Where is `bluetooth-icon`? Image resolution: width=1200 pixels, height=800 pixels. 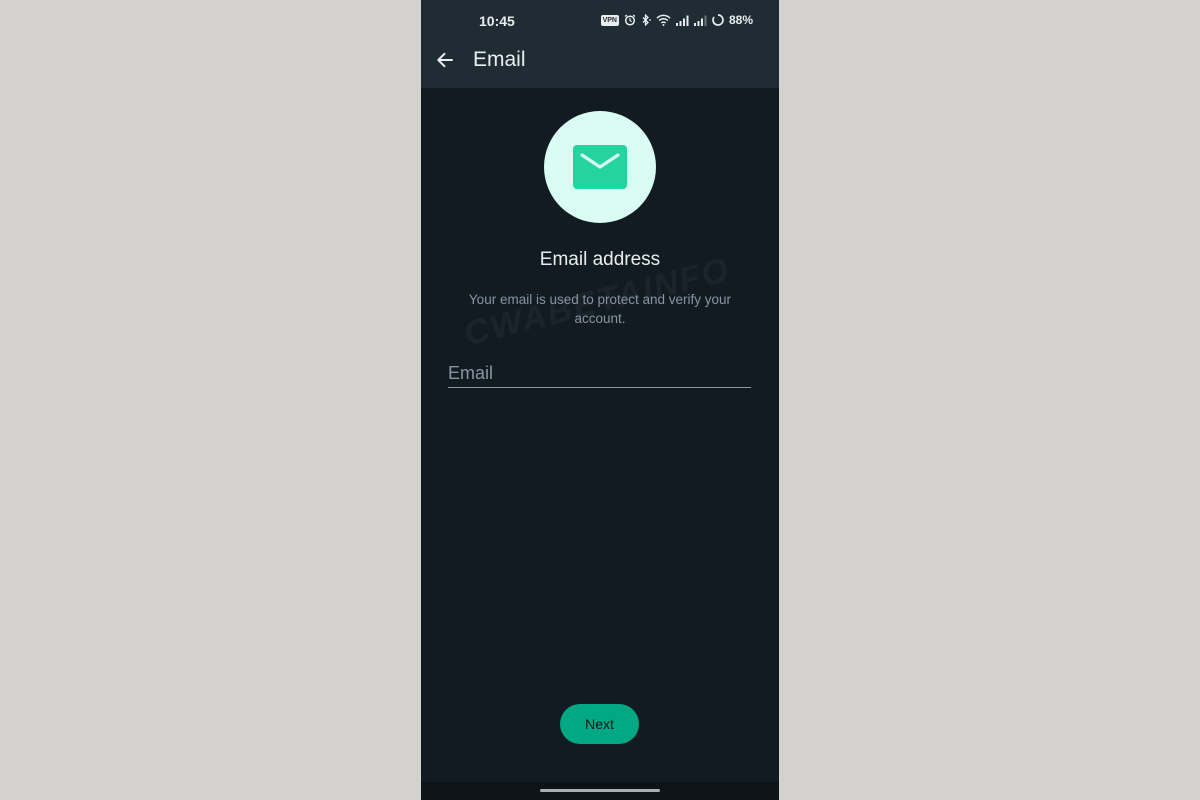 bluetooth-icon is located at coordinates (646, 20).